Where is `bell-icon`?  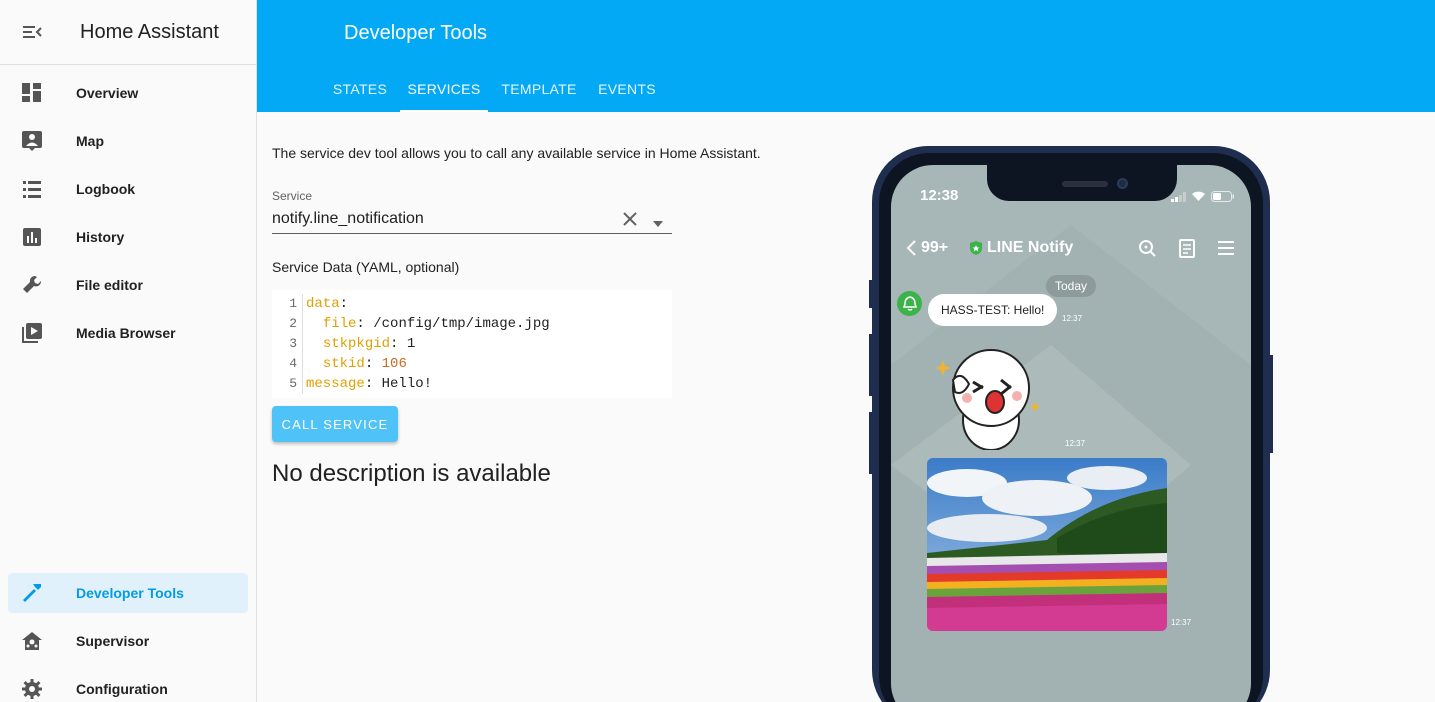
bell-icon is located at coordinates (909, 303).